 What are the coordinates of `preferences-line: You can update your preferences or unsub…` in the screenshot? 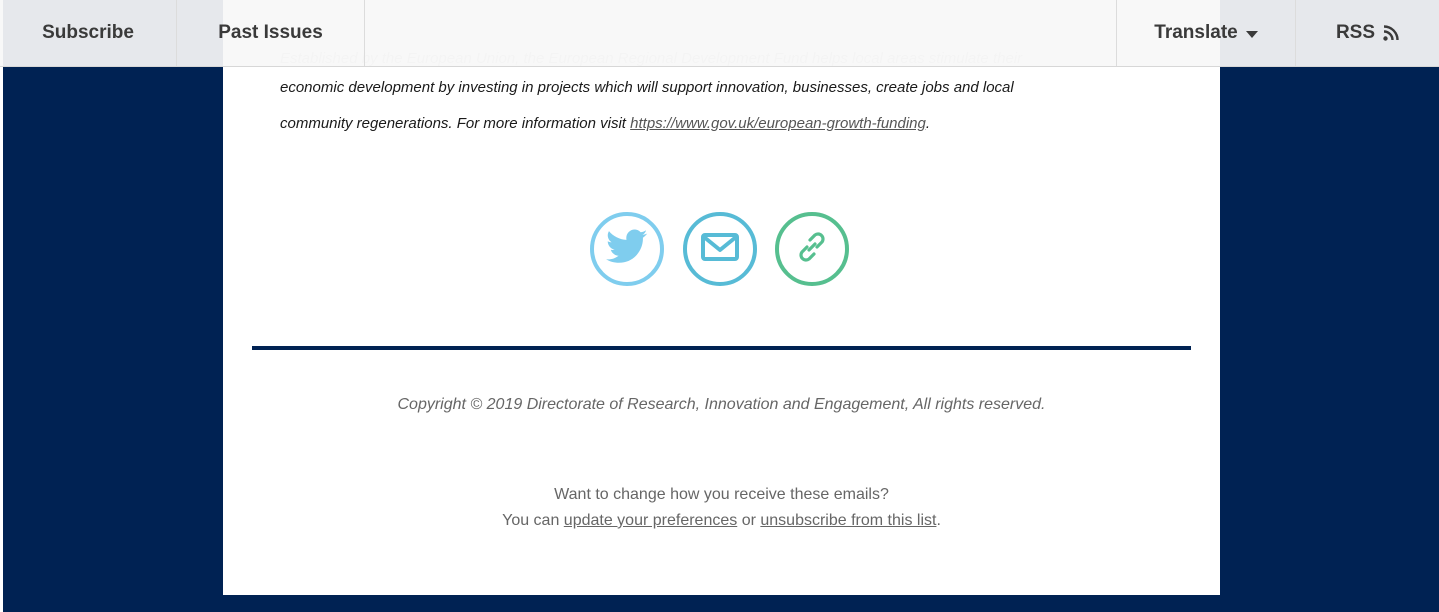 It's located at (721, 521).